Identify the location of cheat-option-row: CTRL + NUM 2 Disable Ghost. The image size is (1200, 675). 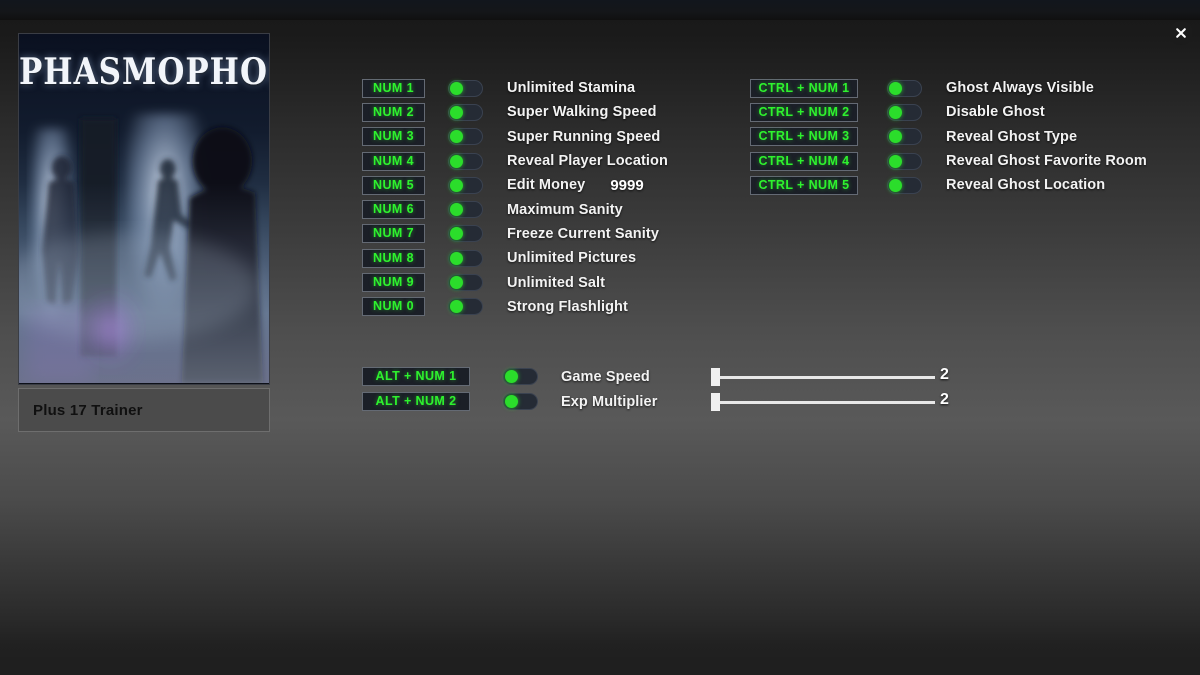
(948, 112).